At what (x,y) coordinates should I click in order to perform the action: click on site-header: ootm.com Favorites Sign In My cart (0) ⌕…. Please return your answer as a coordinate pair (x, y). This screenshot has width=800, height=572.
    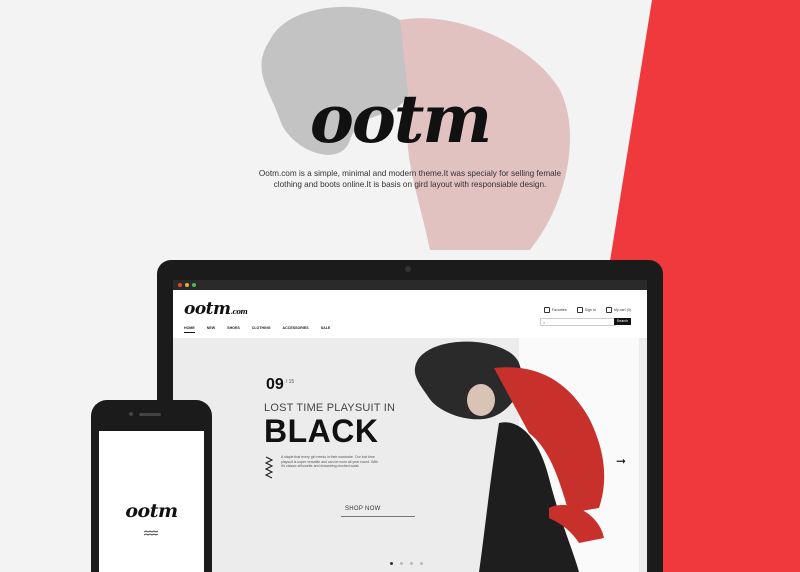
    Looking at the image, I should click on (410, 314).